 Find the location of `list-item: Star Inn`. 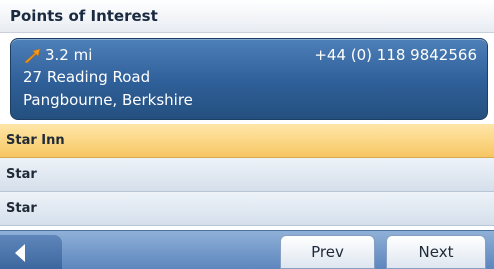

list-item: Star Inn is located at coordinates (247, 141).